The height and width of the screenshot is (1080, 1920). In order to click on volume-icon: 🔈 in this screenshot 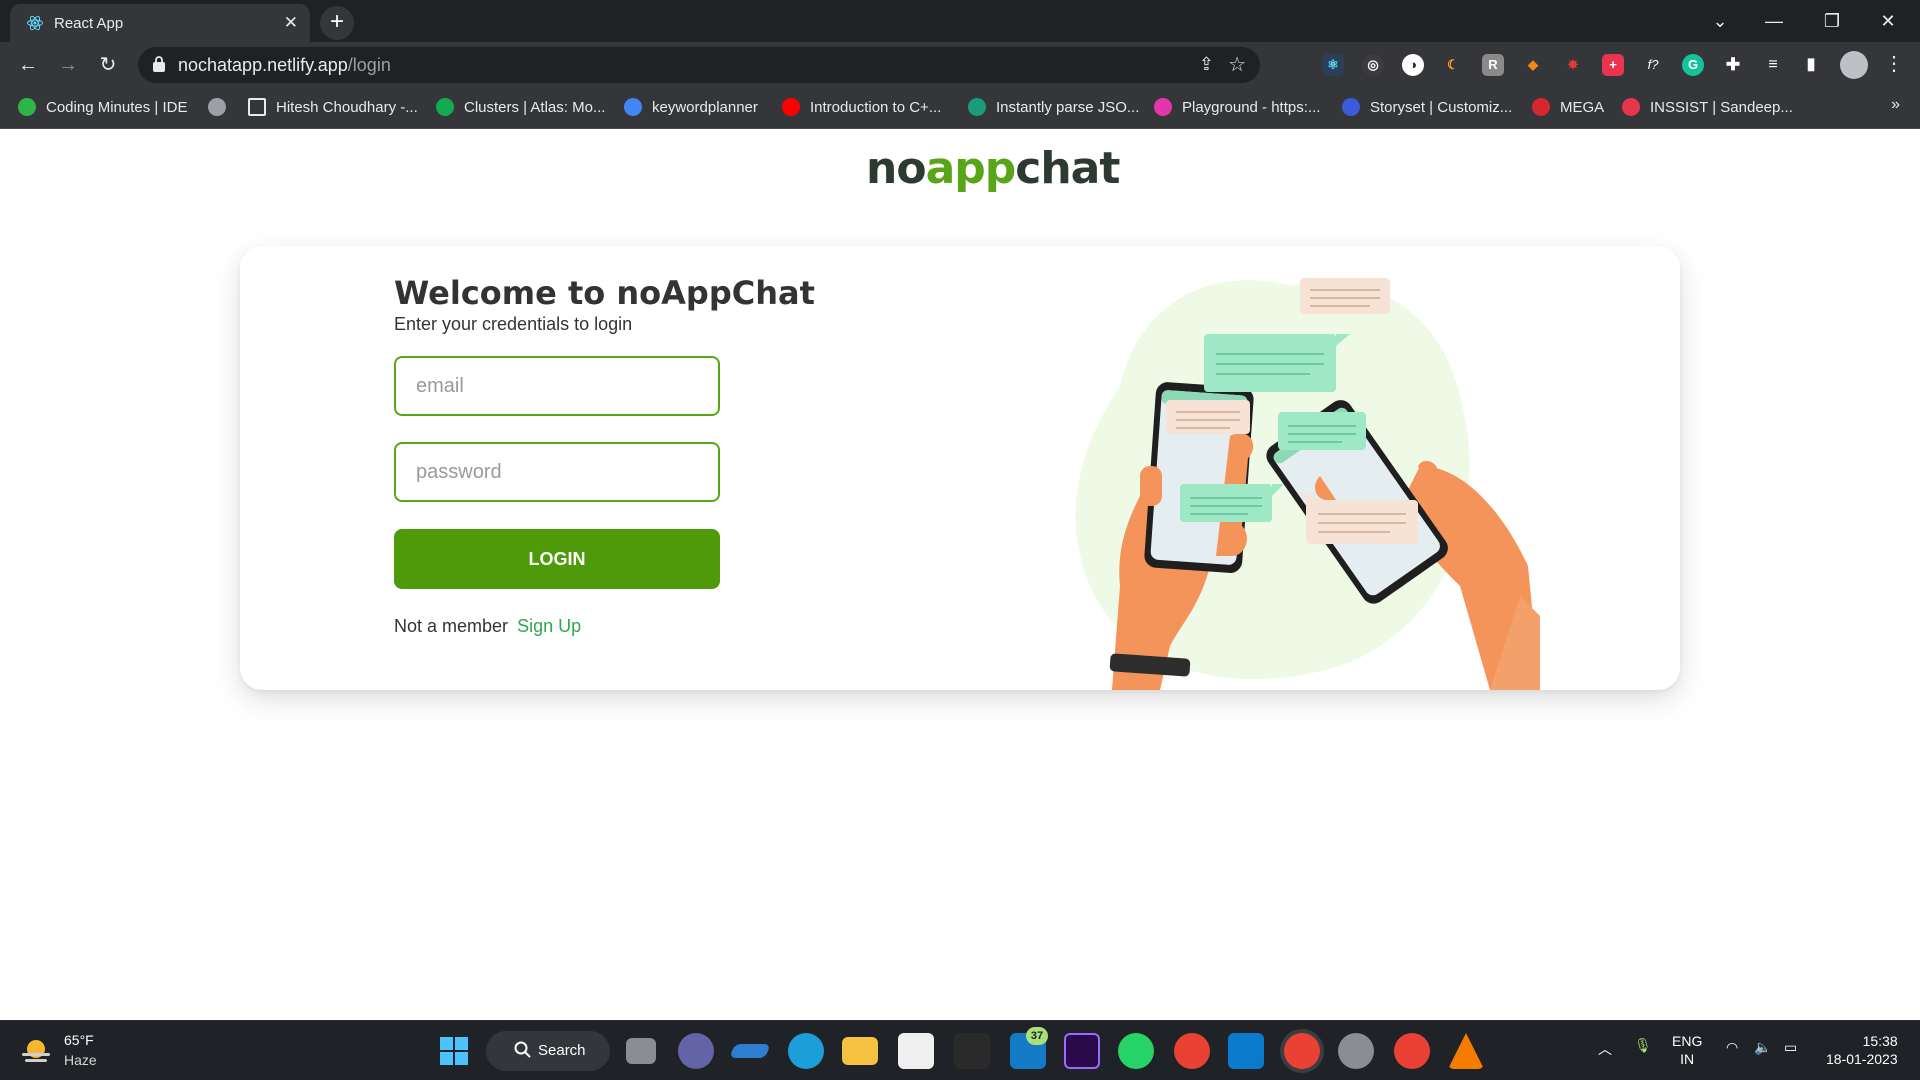, I will do `click(1762, 1047)`.